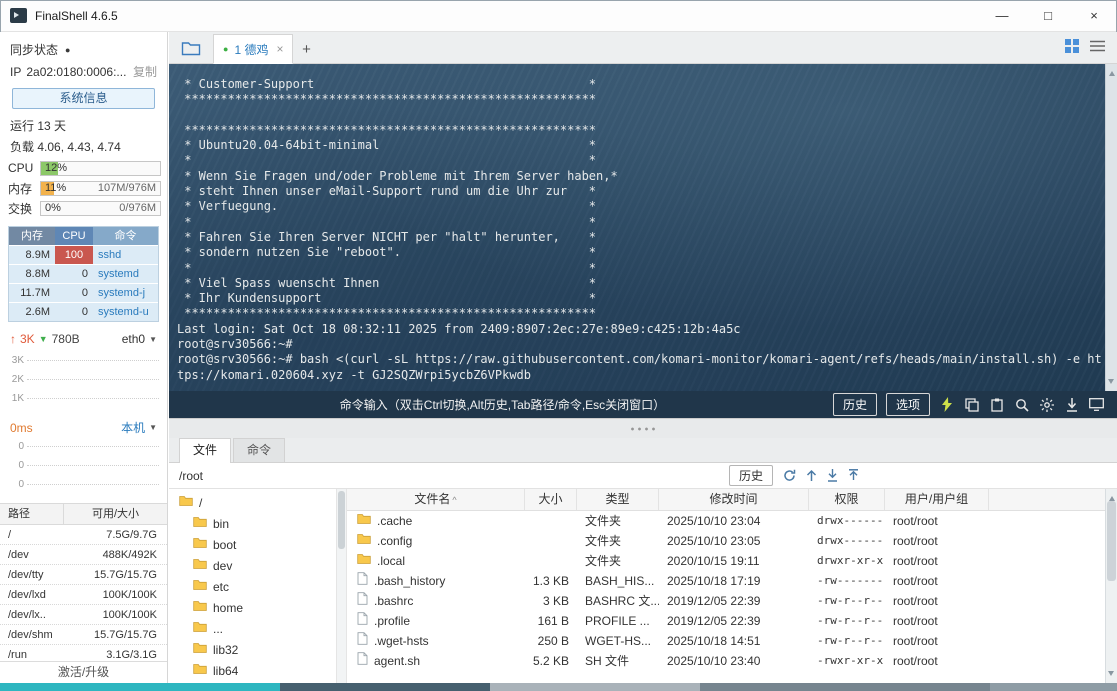 The width and height of the screenshot is (1117, 691). Describe the element at coordinates (306, 49) in the screenshot. I see `new-tab-button: +` at that location.